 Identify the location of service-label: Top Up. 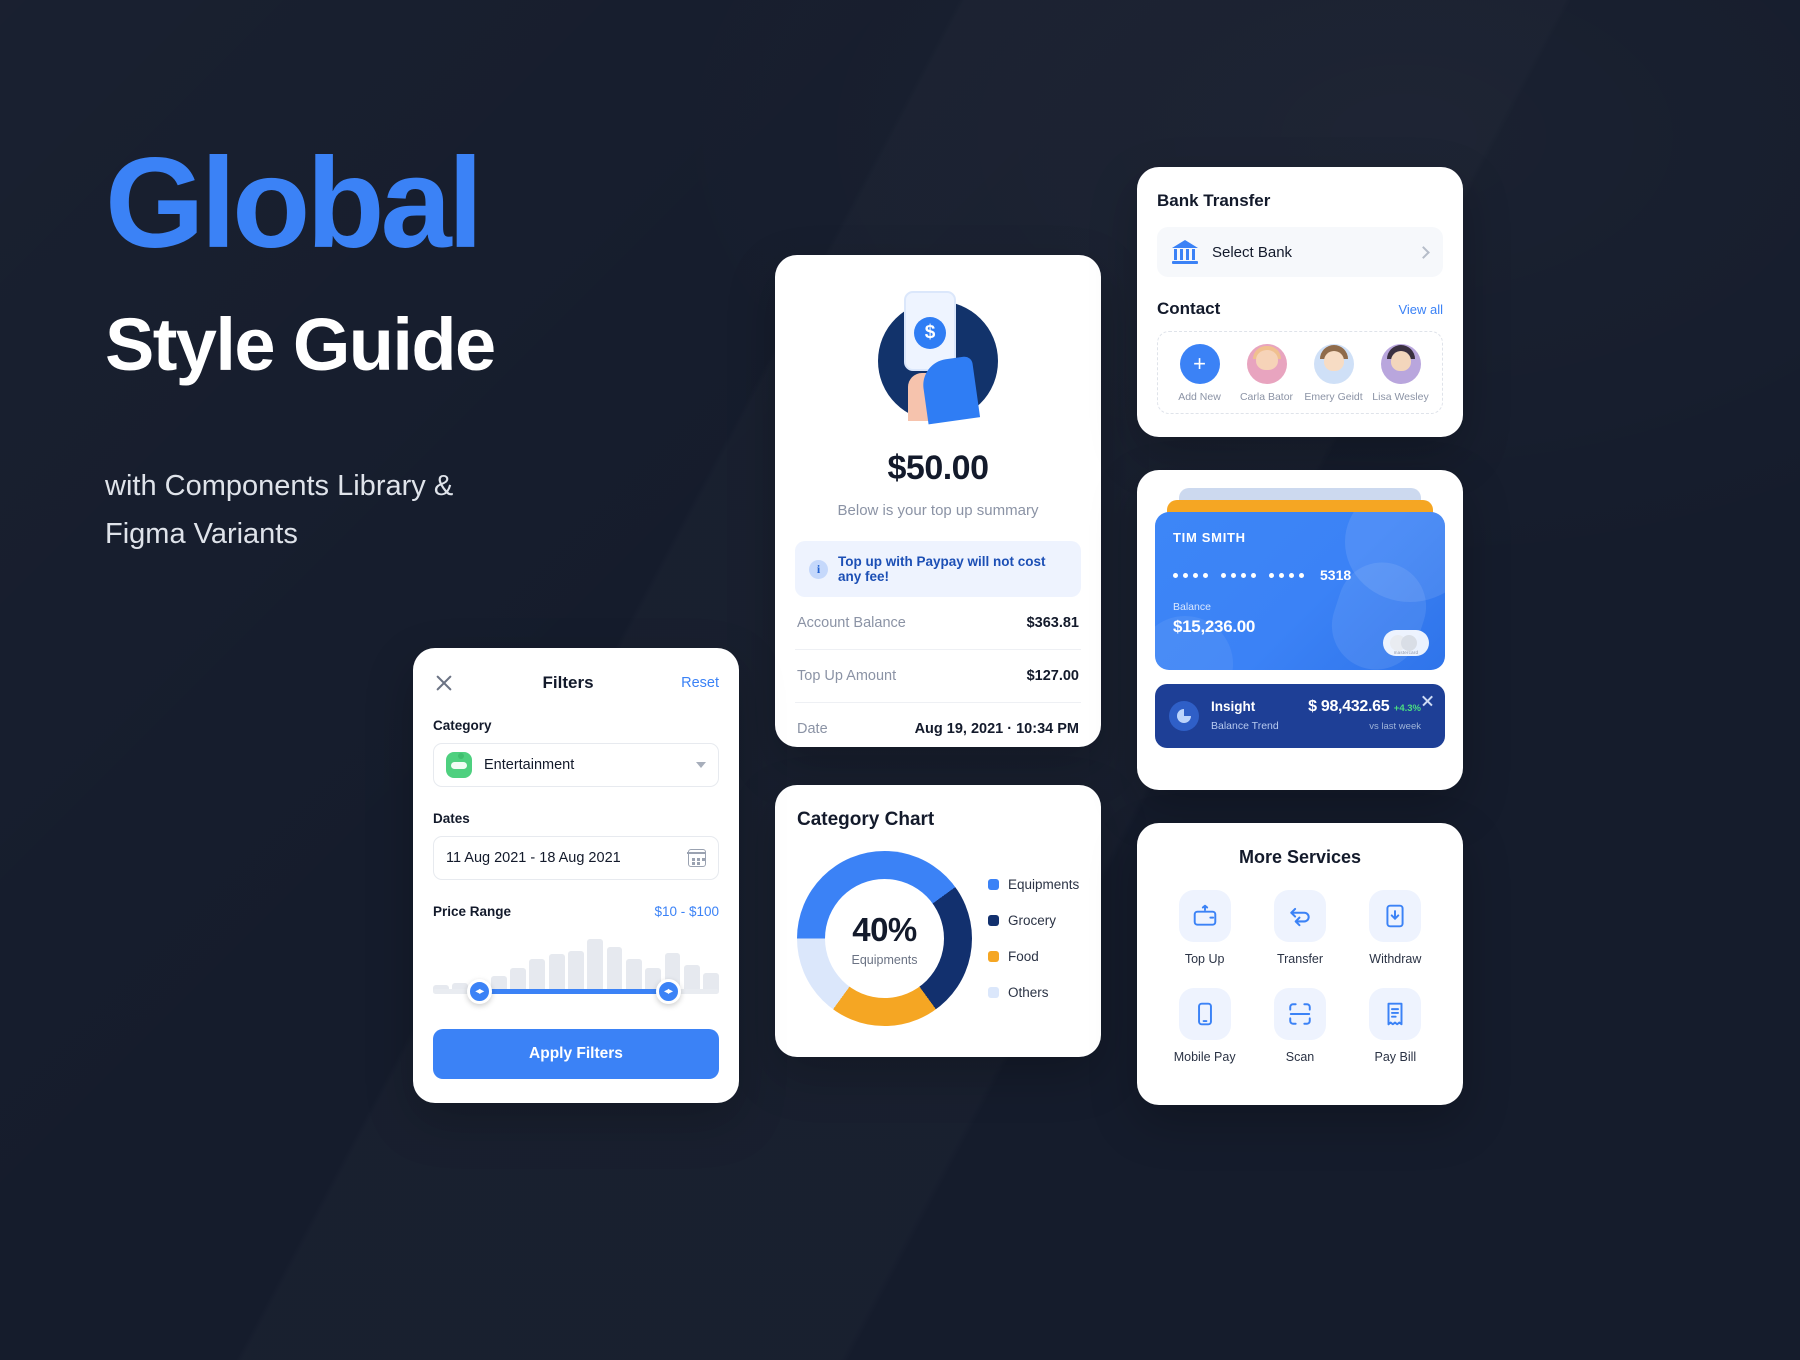
(1204, 959).